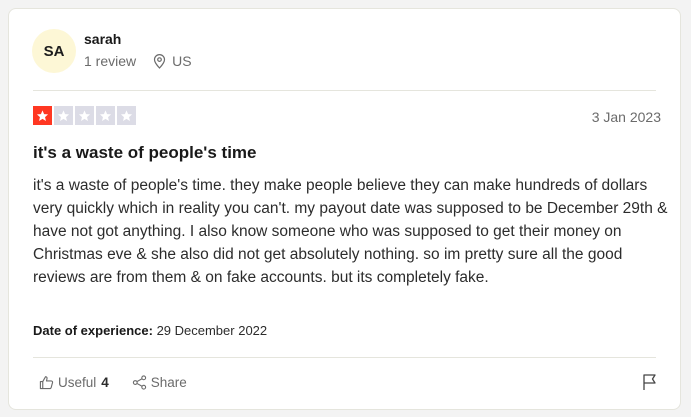 The height and width of the screenshot is (417, 691). I want to click on flag-icon, so click(650, 384).